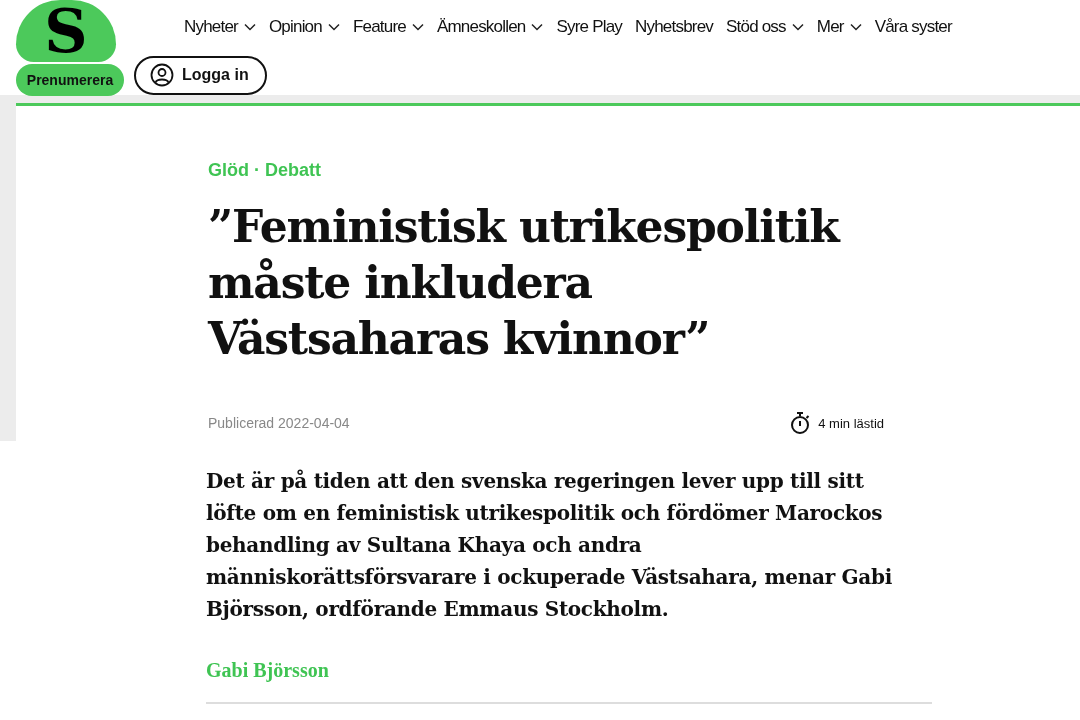 This screenshot has width=1080, height=720. Describe the element at coordinates (765, 27) in the screenshot. I see `nav-item: Stöd oss` at that location.